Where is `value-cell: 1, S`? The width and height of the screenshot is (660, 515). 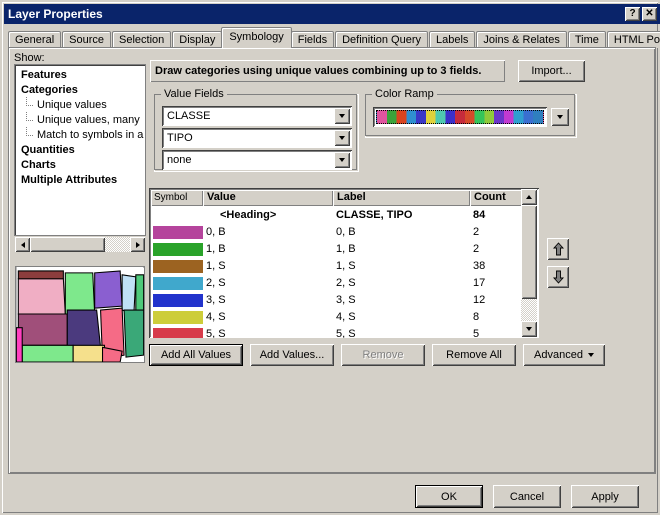 value-cell: 1, S is located at coordinates (268, 266).